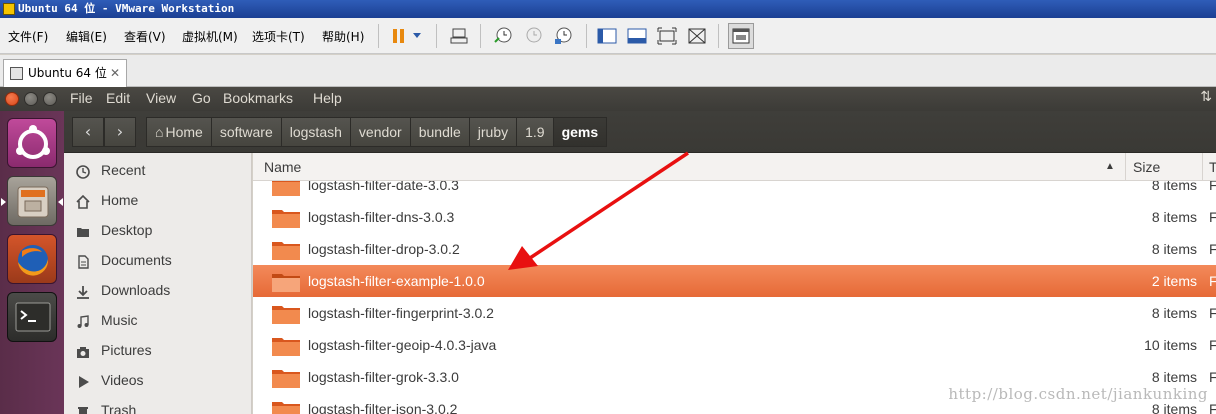  What do you see at coordinates (32, 143) in the screenshot?
I see `dash-home-icon` at bounding box center [32, 143].